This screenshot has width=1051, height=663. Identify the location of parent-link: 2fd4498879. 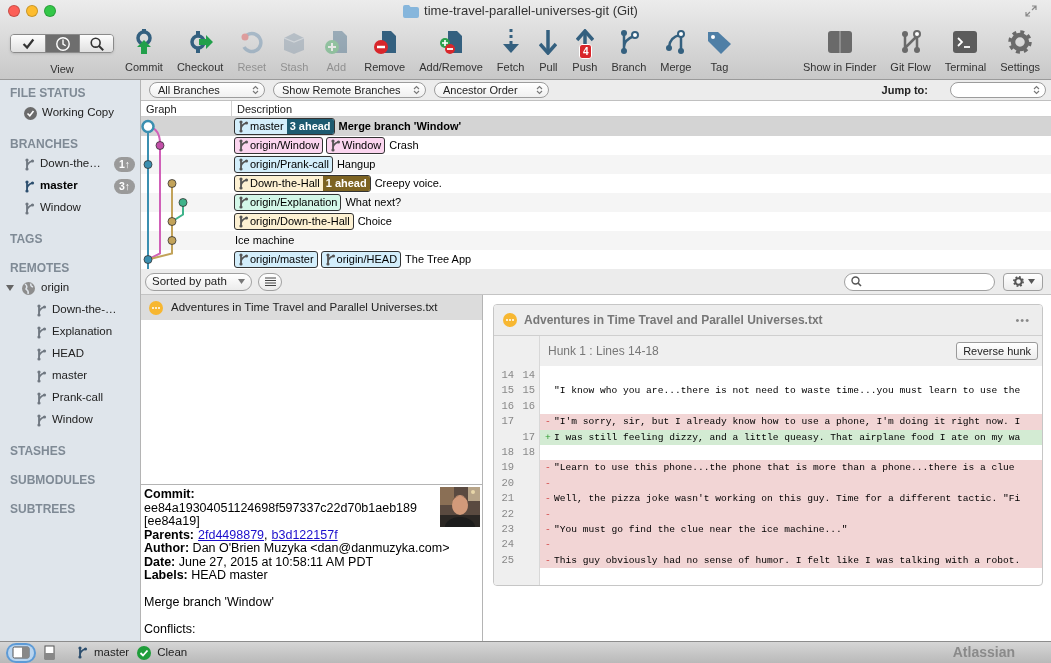
(231, 535).